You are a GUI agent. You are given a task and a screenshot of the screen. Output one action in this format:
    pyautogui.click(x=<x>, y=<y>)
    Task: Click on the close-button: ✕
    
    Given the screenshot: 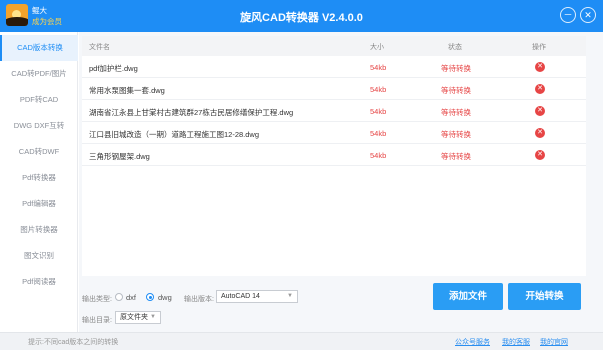 What is the action you would take?
    pyautogui.click(x=588, y=15)
    